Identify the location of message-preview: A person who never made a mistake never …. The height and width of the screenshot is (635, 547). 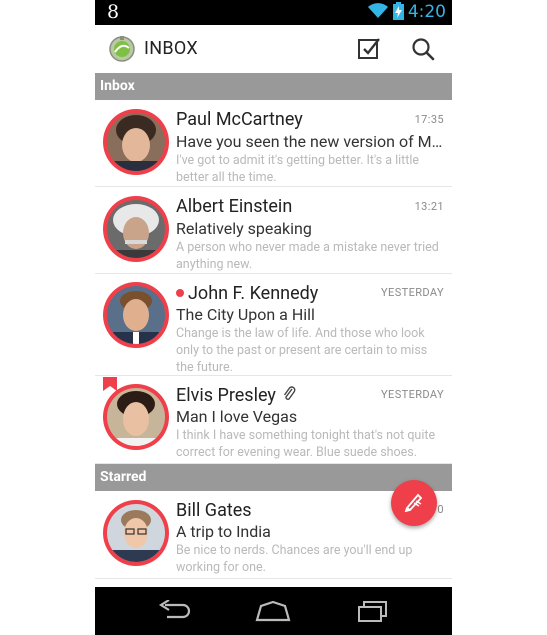
(307, 256).